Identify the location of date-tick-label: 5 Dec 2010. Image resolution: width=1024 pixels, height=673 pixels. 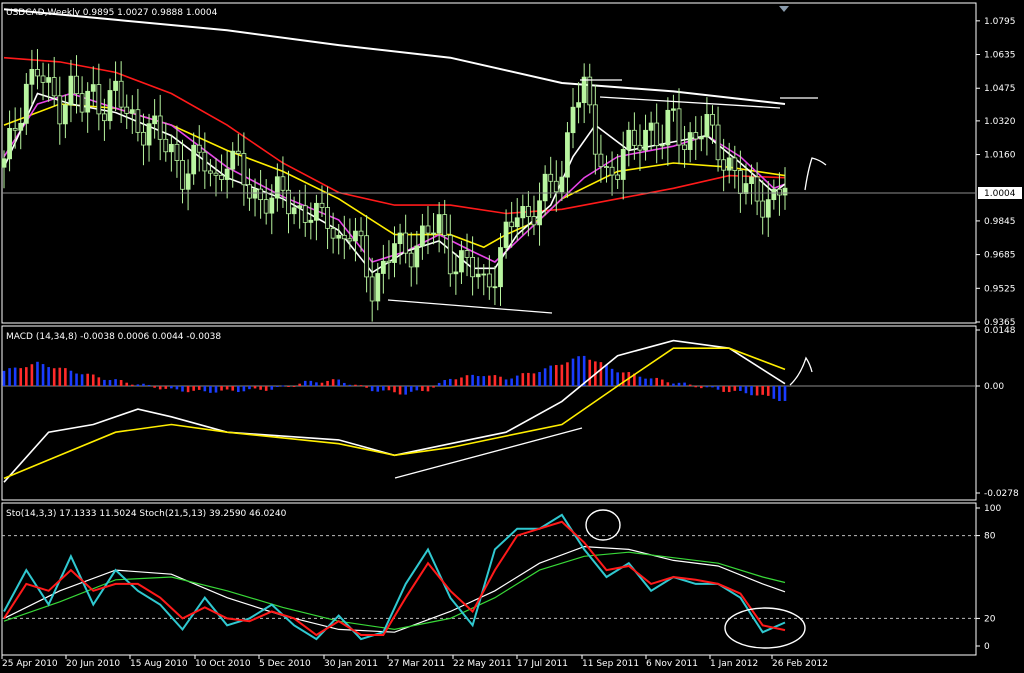
(285, 664).